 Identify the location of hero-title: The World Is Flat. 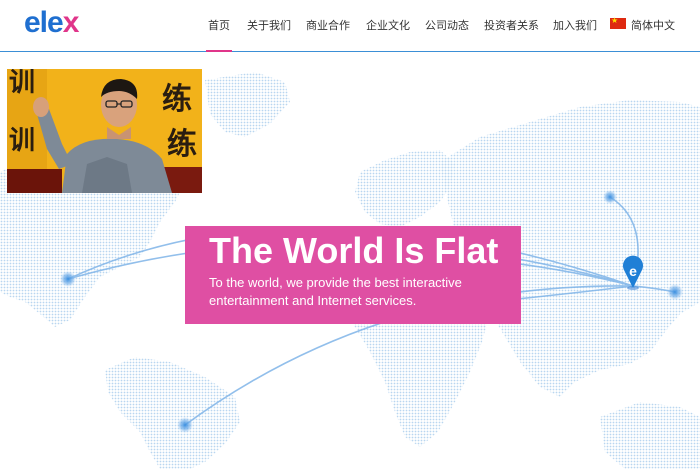
(354, 250).